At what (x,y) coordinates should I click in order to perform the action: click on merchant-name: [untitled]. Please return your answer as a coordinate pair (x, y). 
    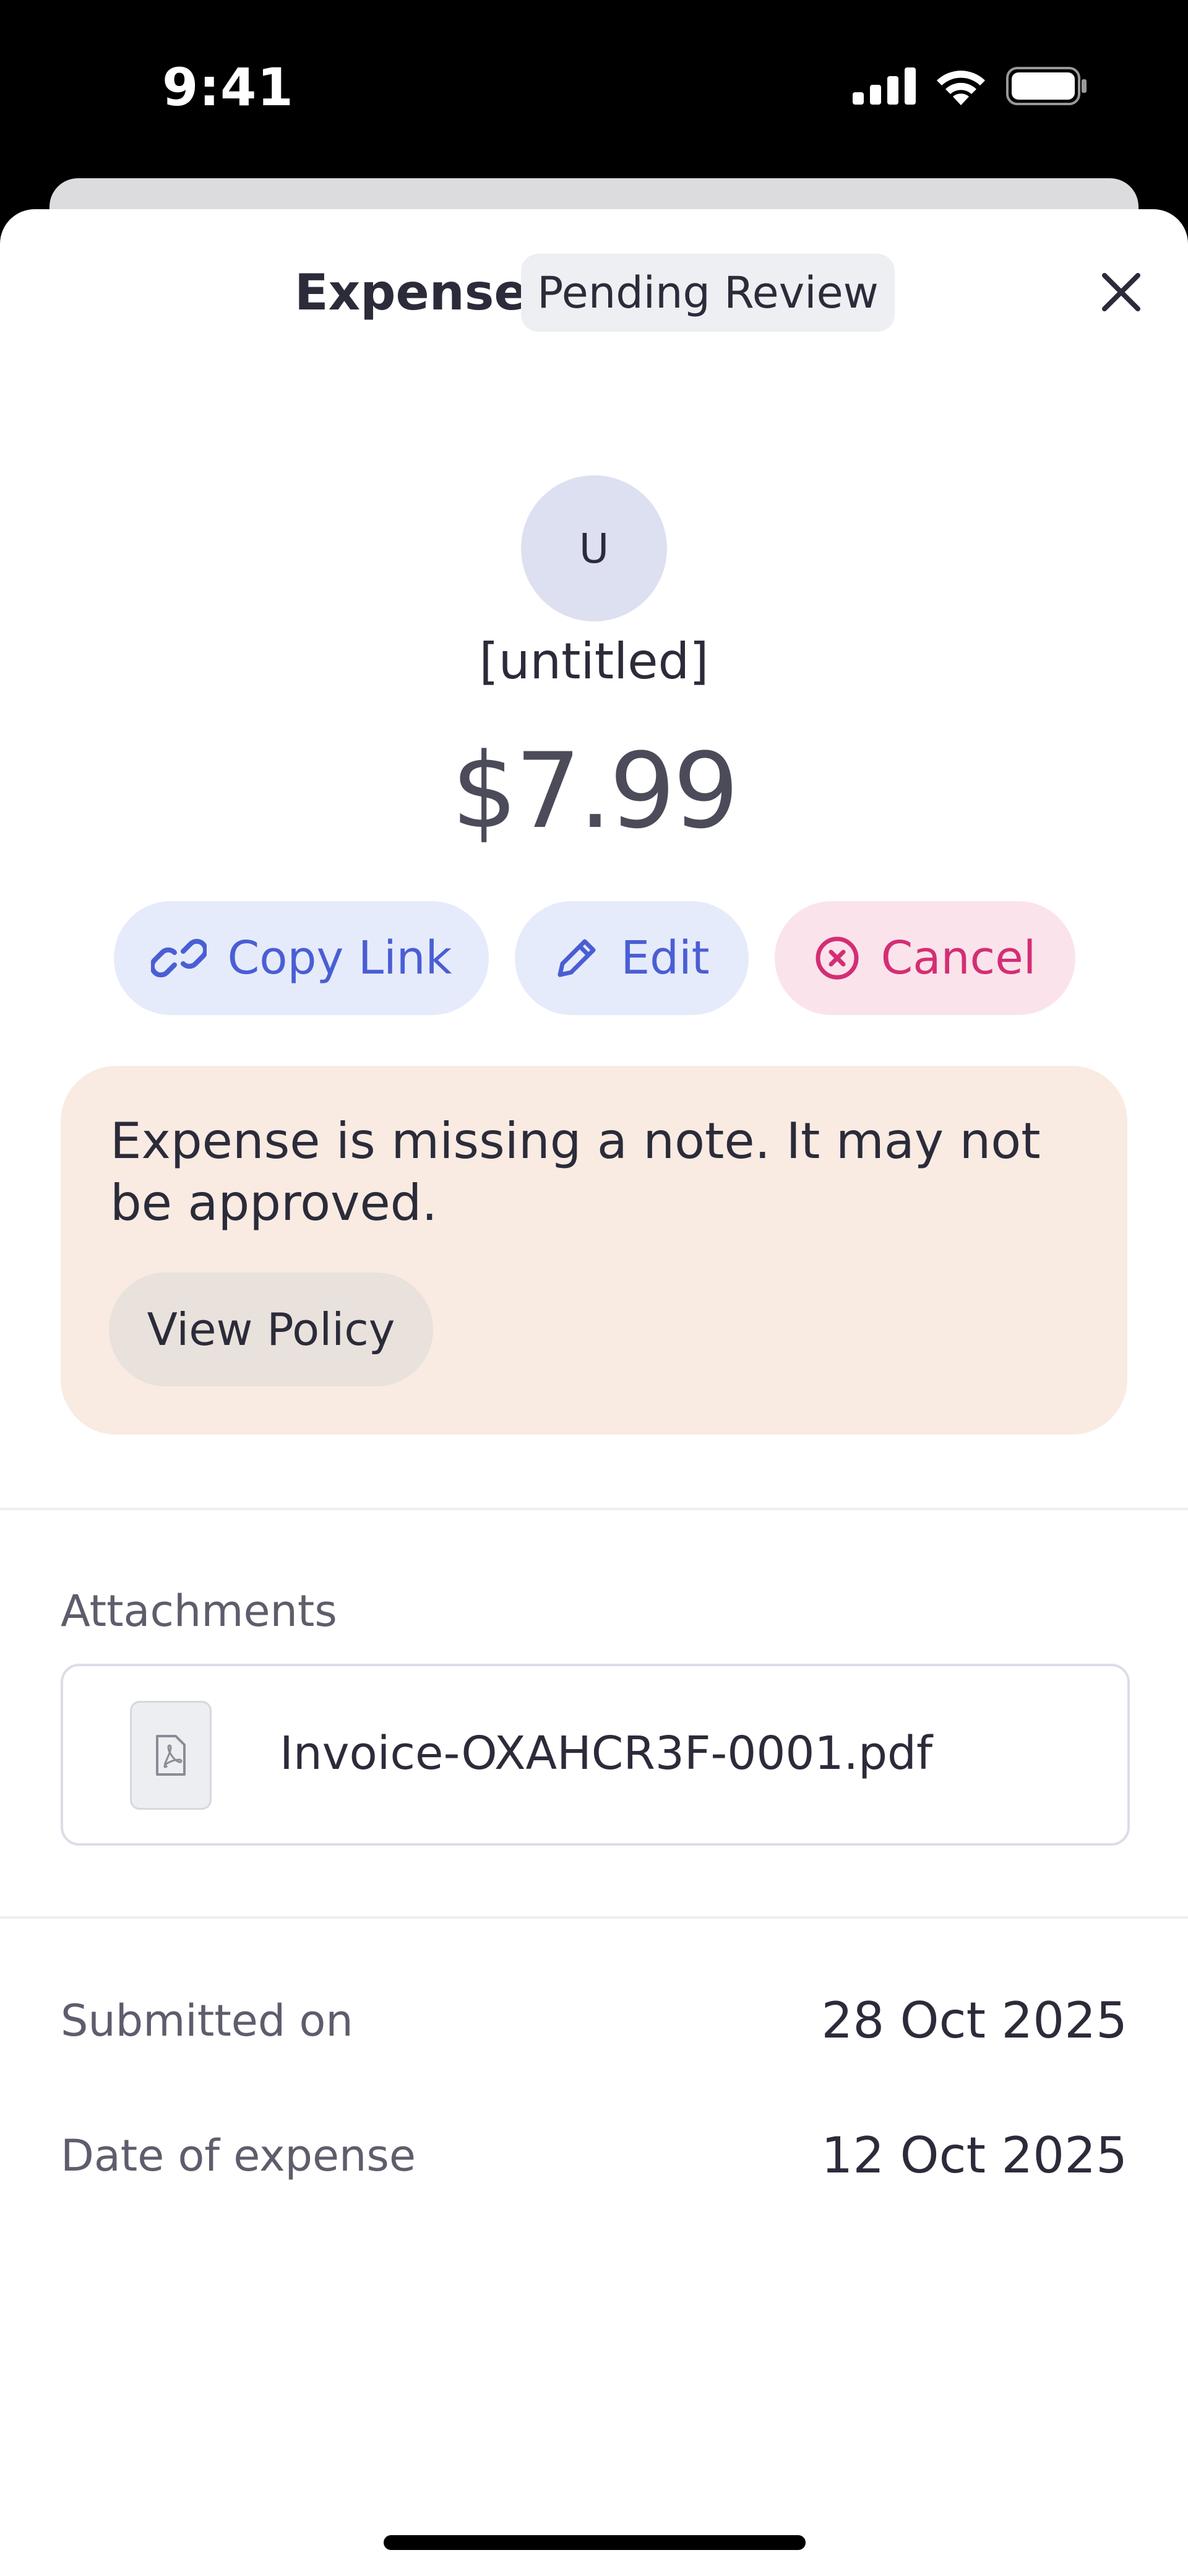
    Looking at the image, I should click on (594, 661).